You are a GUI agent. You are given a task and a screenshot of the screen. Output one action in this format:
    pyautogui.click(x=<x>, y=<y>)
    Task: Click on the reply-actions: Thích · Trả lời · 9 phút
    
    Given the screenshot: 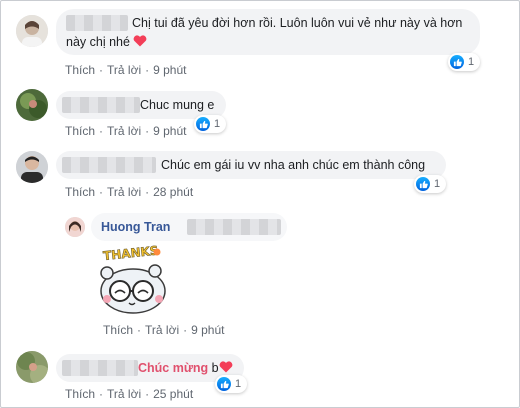 What is the action you would take?
    pyautogui.click(x=163, y=330)
    